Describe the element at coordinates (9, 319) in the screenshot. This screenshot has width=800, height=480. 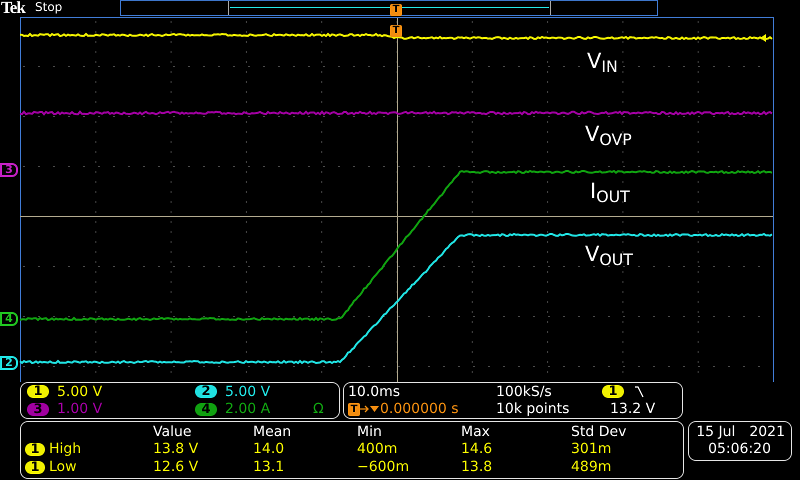
I see `channel-marker: 4` at that location.